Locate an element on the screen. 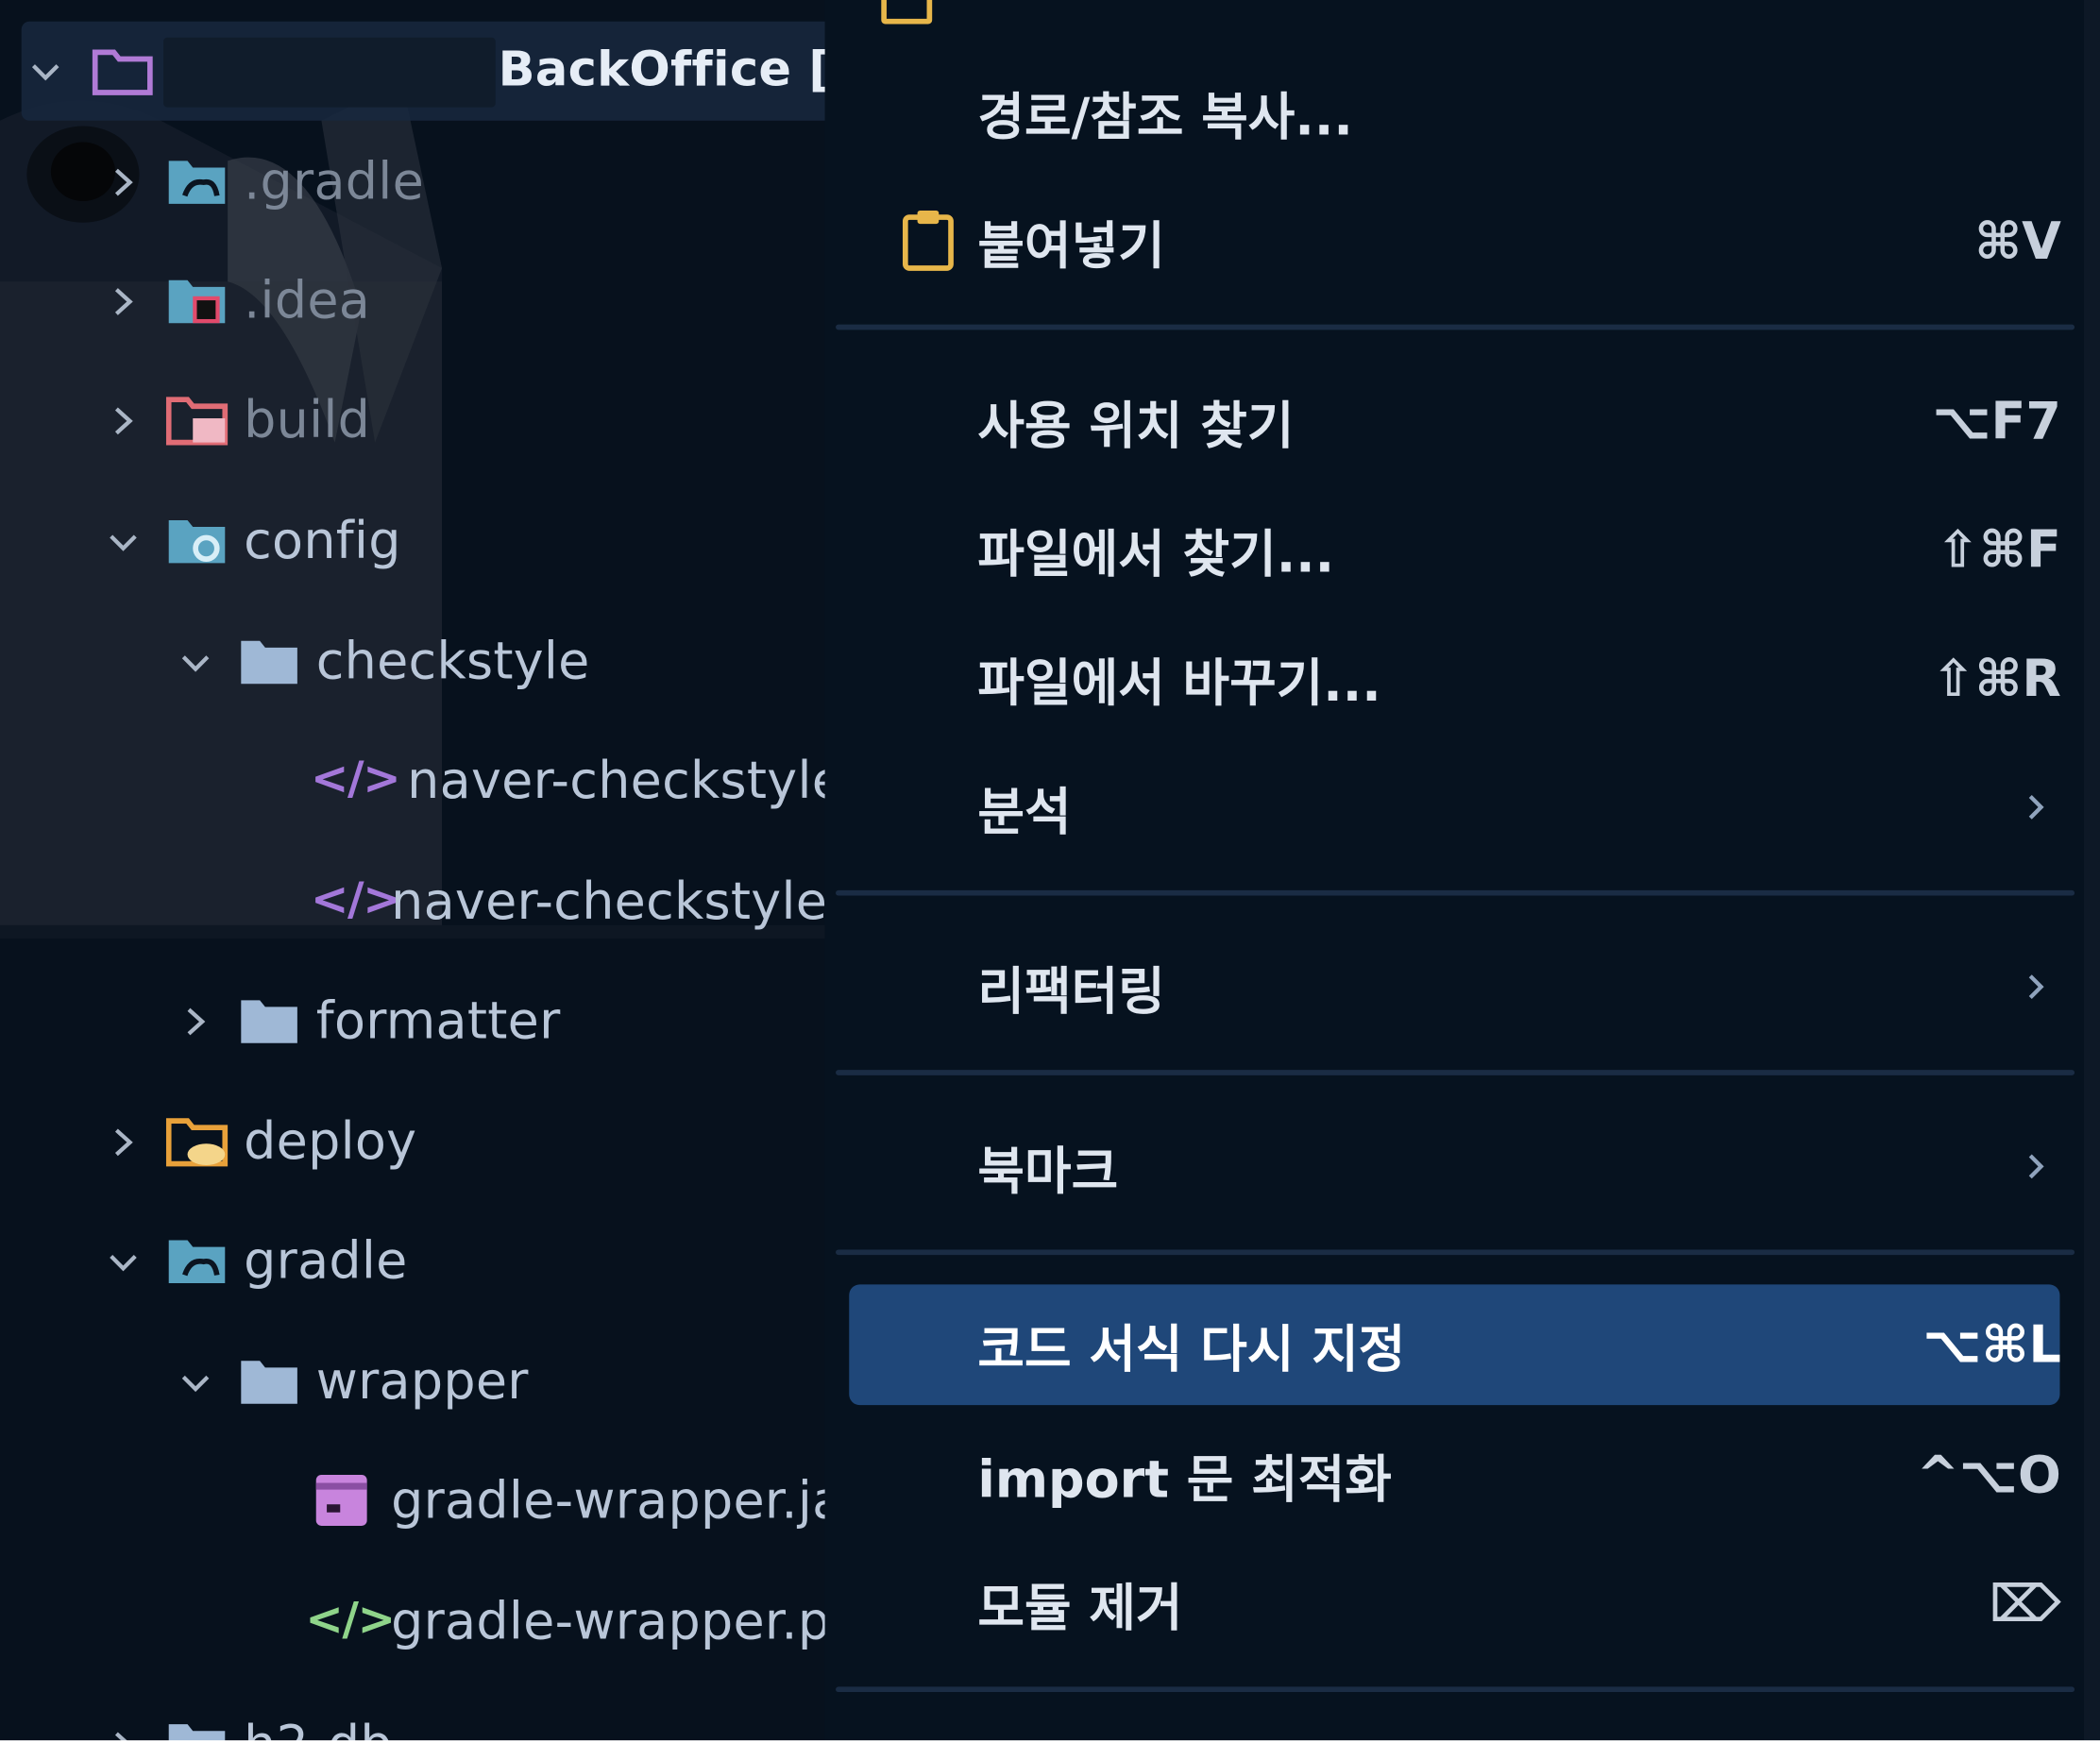  menu-item-replace-in-files: 파일에서 바꾸기... ⇧⌘R is located at coordinates (1455, 679).